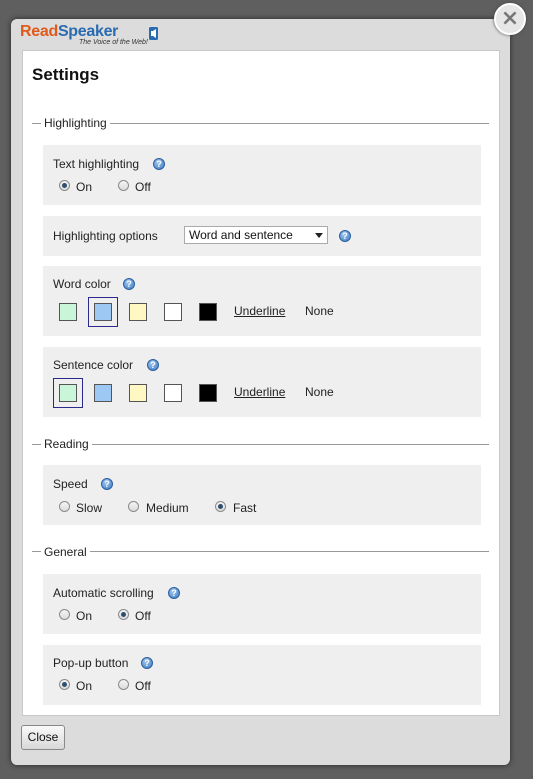  What do you see at coordinates (244, 508) in the screenshot?
I see `speed-fast-label: Fast` at bounding box center [244, 508].